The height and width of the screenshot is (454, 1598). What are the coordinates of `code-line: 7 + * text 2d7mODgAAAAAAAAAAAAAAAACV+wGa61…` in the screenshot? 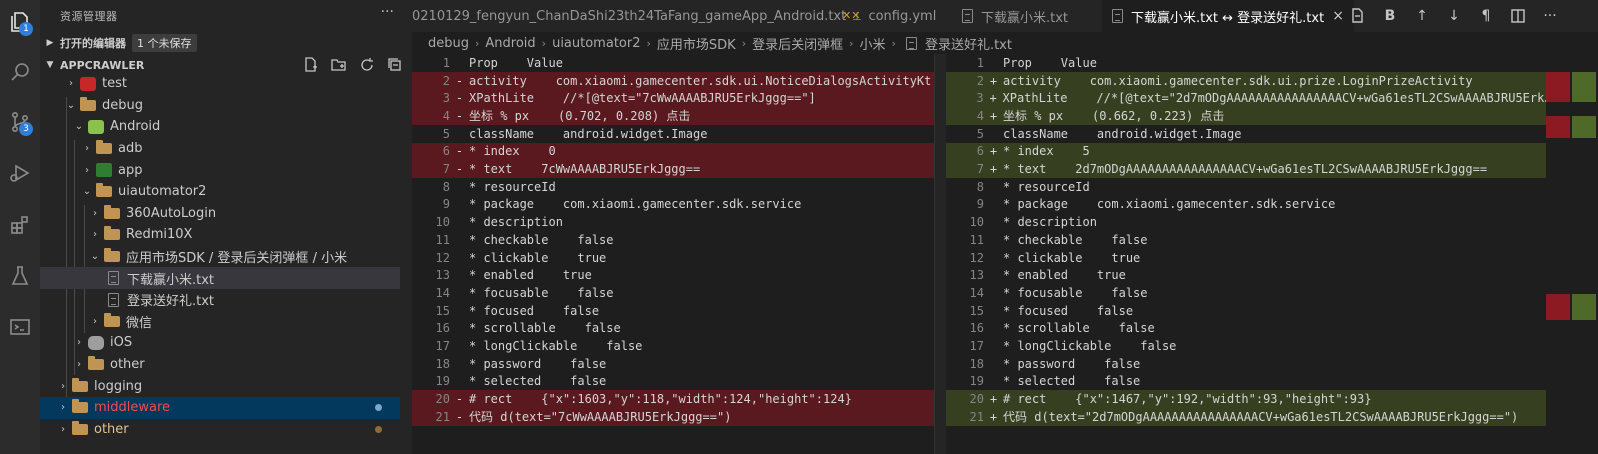 It's located at (1246, 169).